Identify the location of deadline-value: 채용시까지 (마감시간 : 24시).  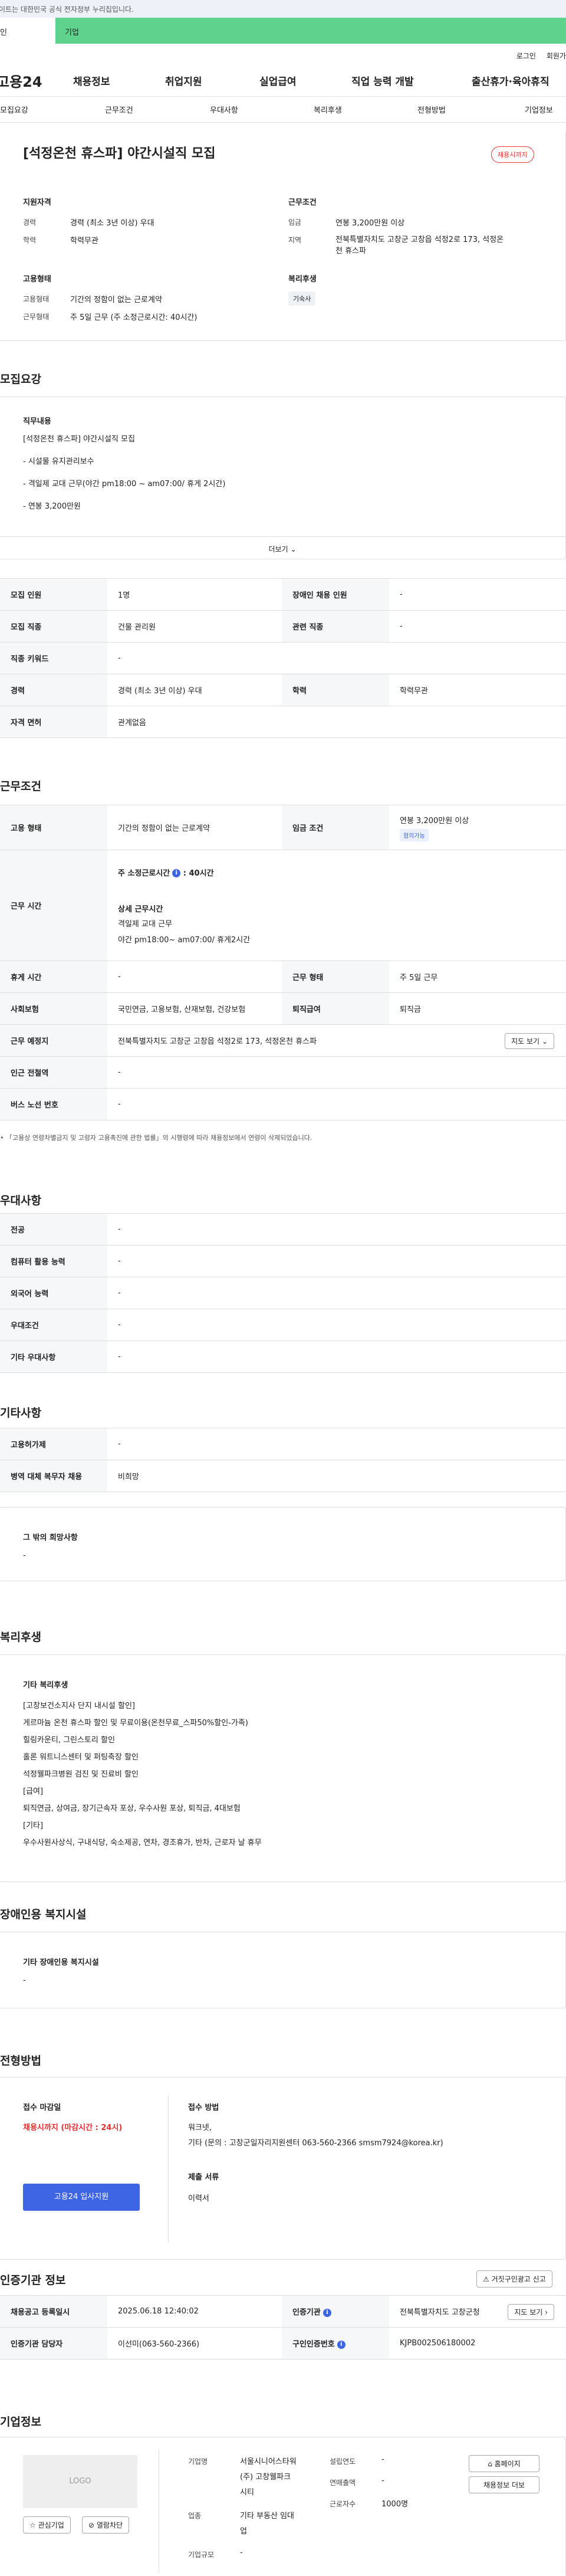
(73, 2127).